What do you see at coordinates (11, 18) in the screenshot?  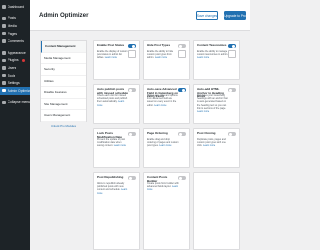 I see `wp-menu-label: Posts` at bounding box center [11, 18].